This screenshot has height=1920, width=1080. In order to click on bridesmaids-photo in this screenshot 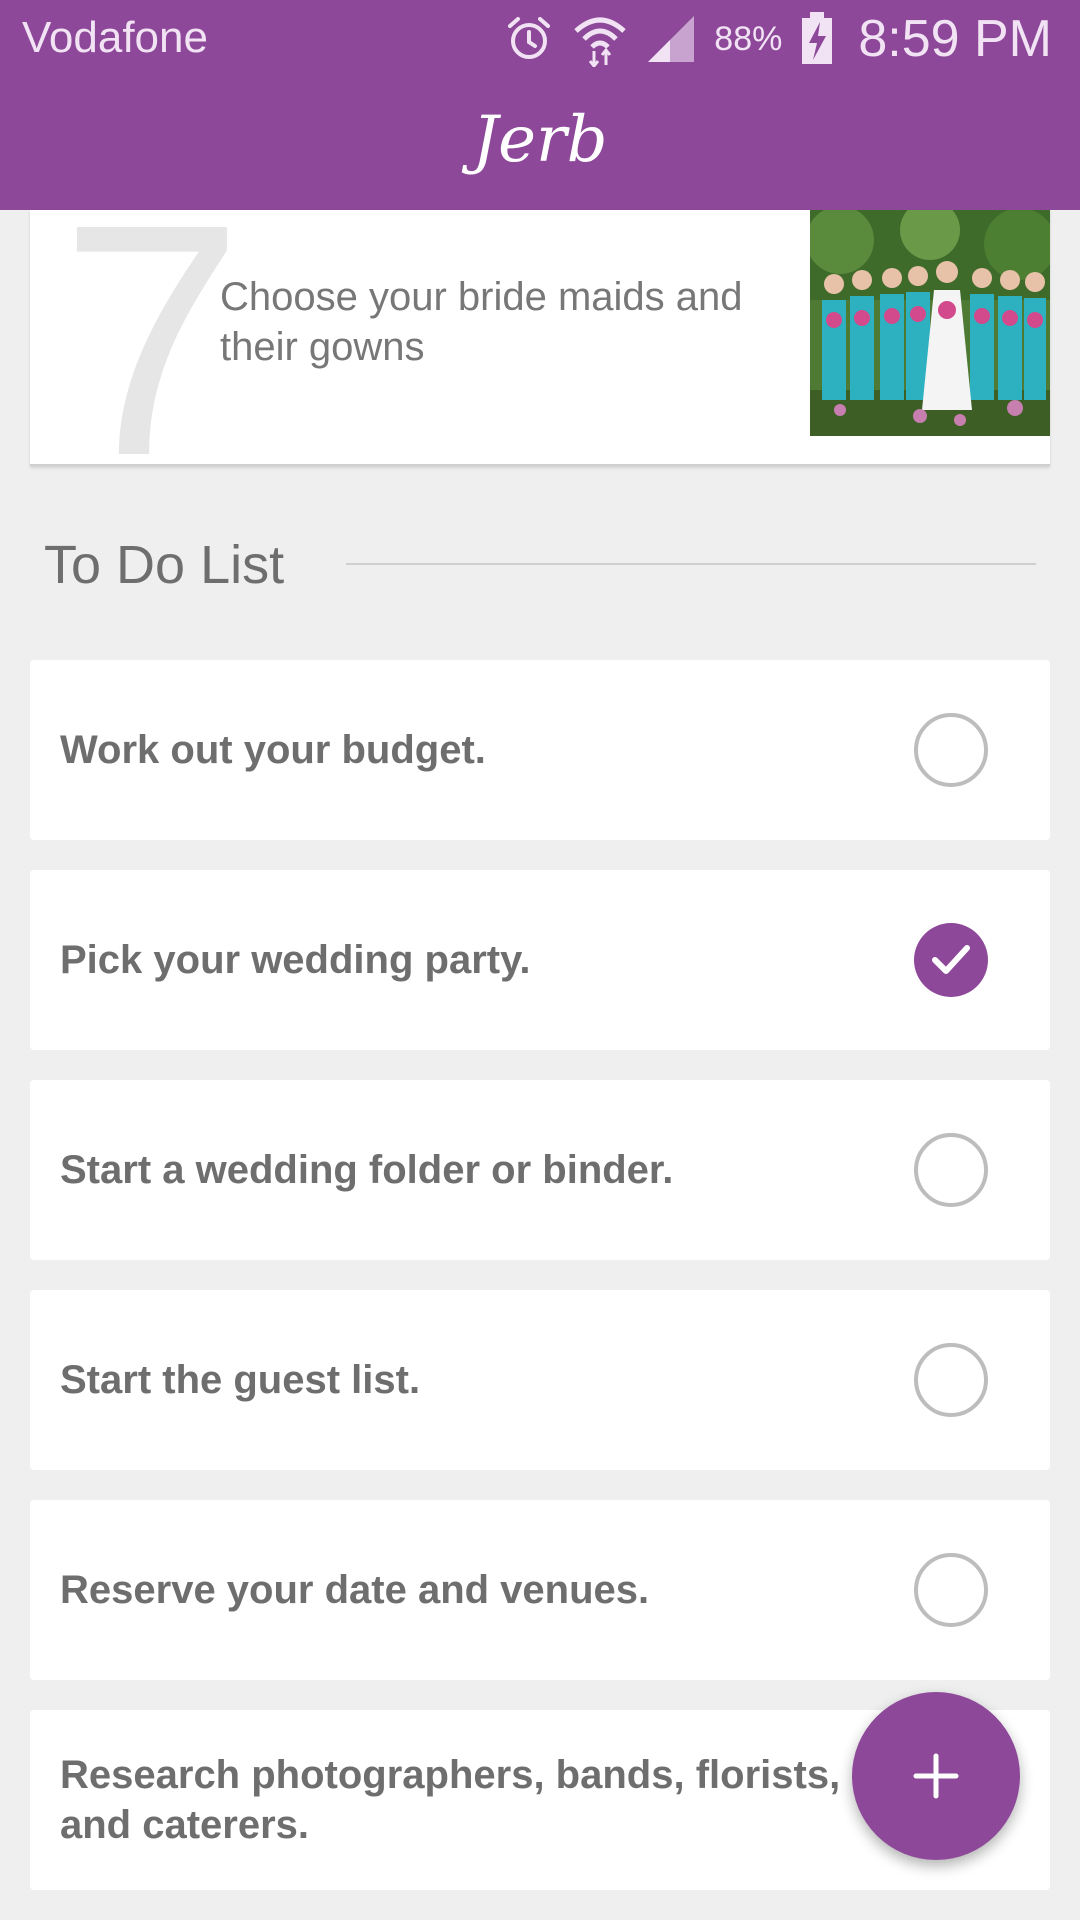, I will do `click(930, 323)`.